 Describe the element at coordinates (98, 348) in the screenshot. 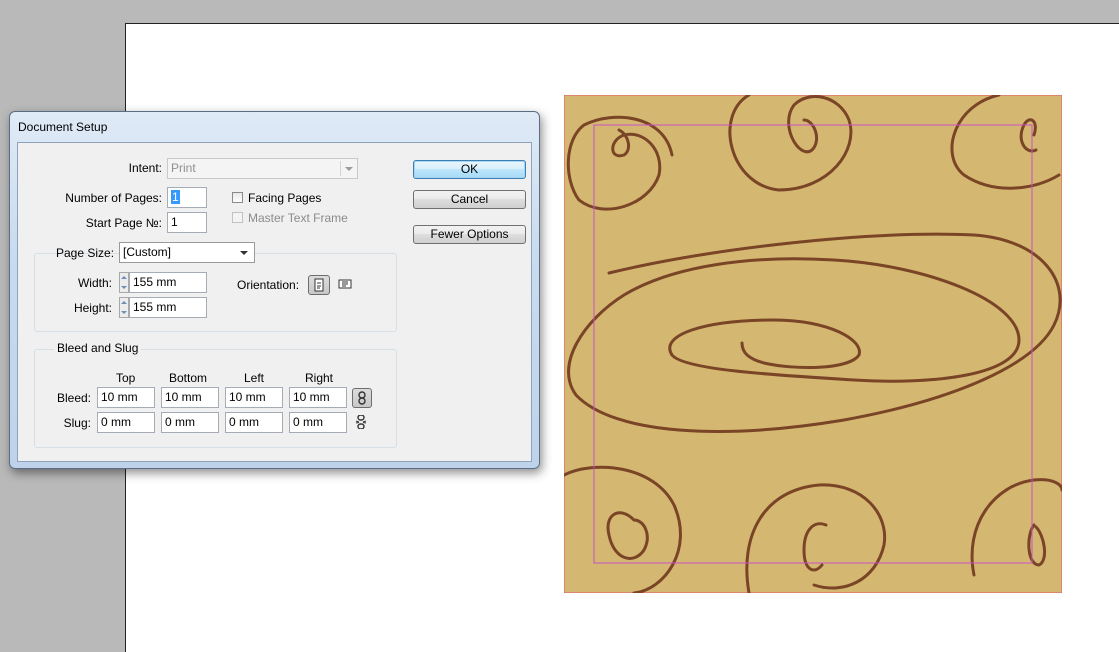

I see `bleed-and-slug-title: Bleed and Slug` at that location.